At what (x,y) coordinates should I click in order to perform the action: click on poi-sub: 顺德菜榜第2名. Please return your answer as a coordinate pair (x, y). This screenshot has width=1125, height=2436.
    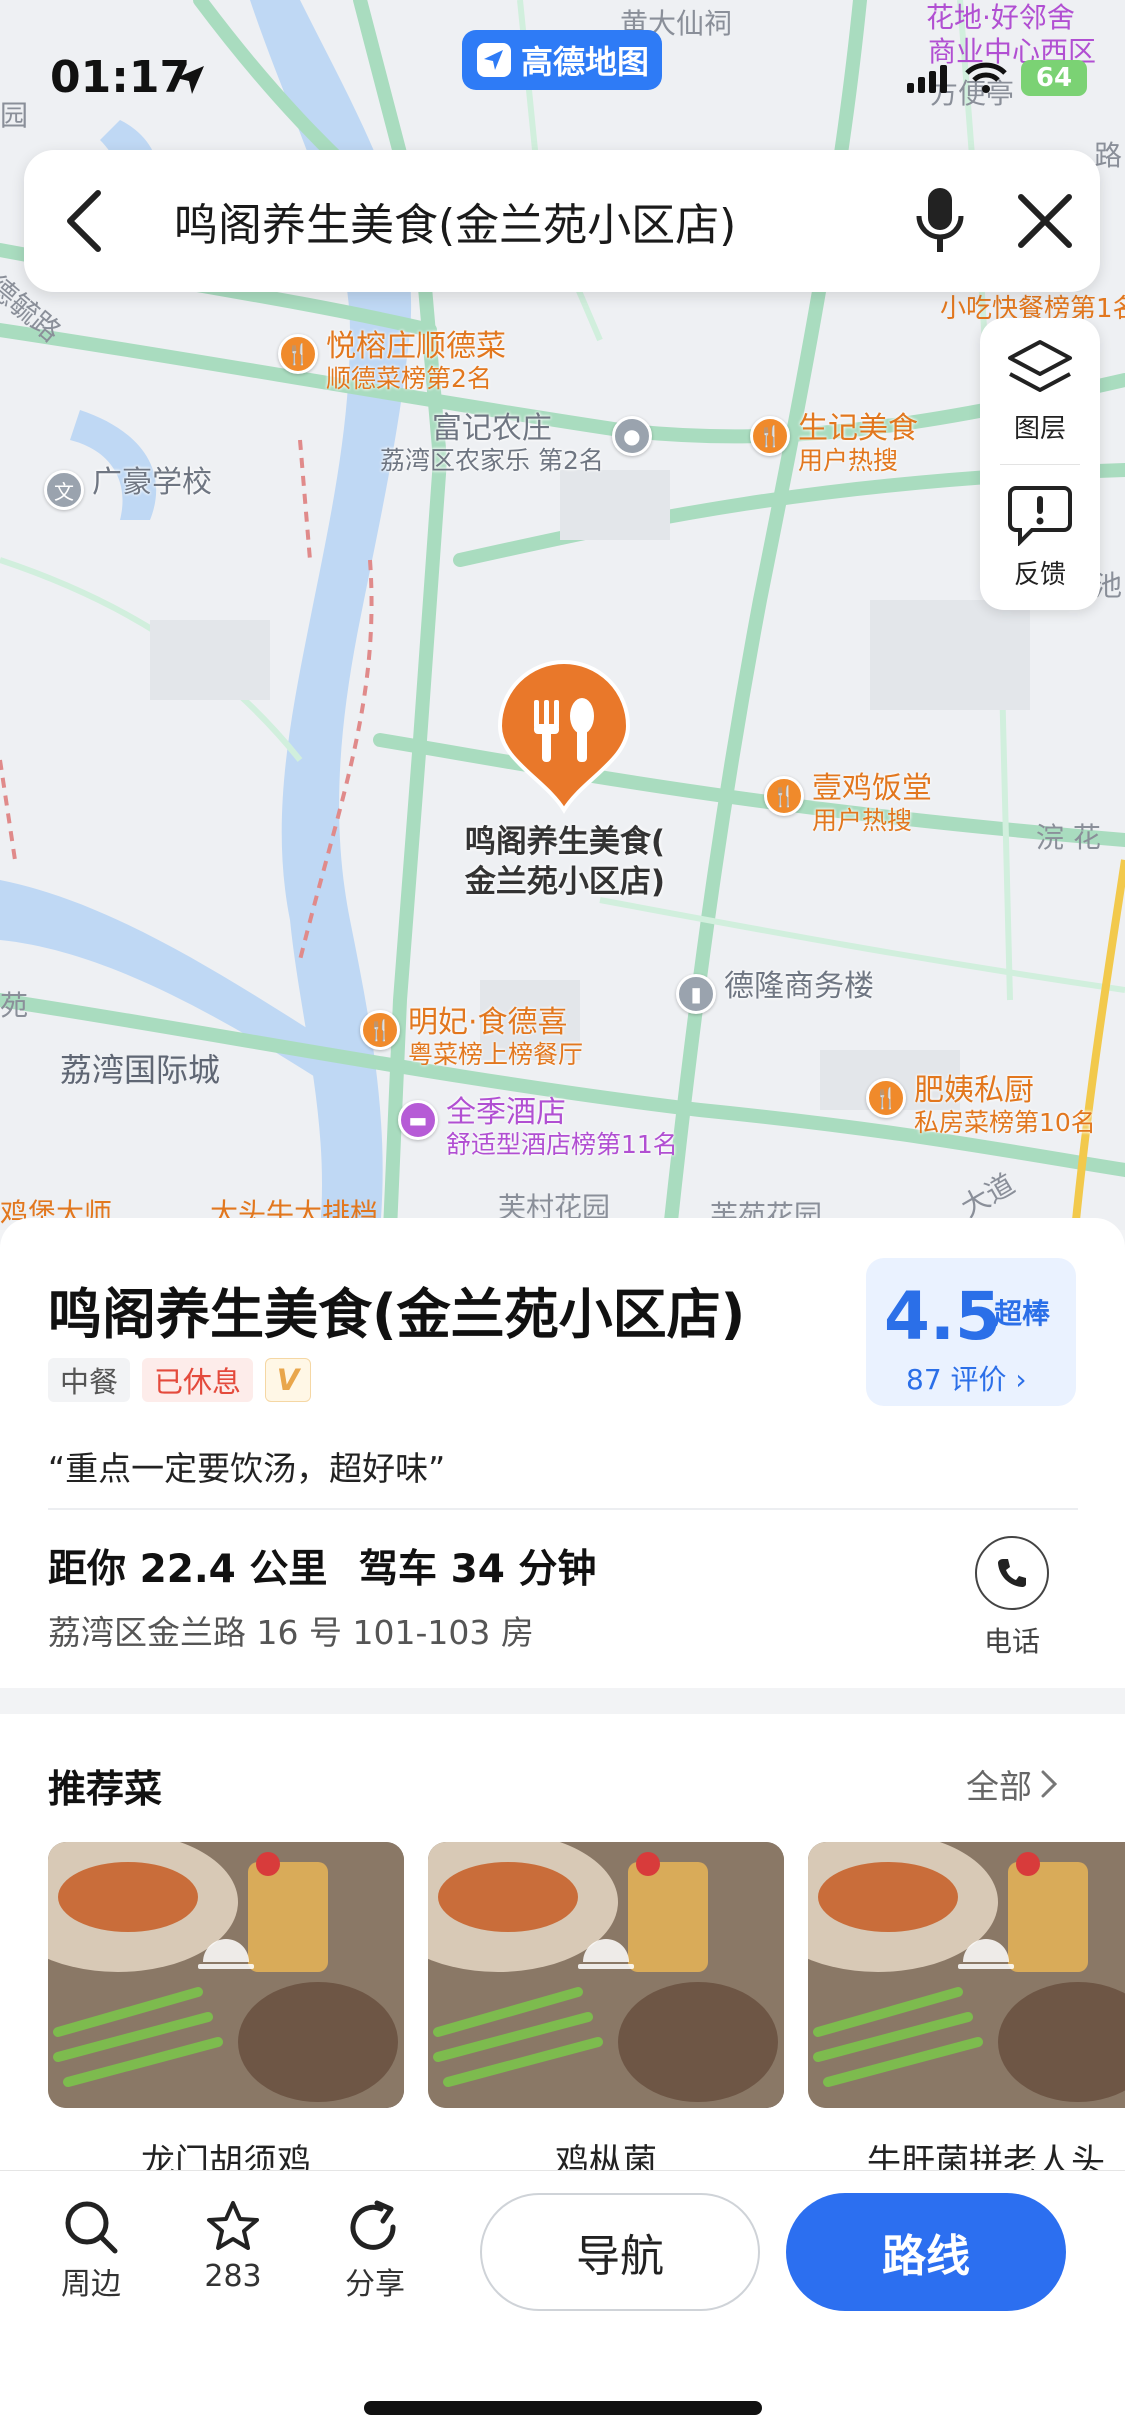
    Looking at the image, I should click on (409, 378).